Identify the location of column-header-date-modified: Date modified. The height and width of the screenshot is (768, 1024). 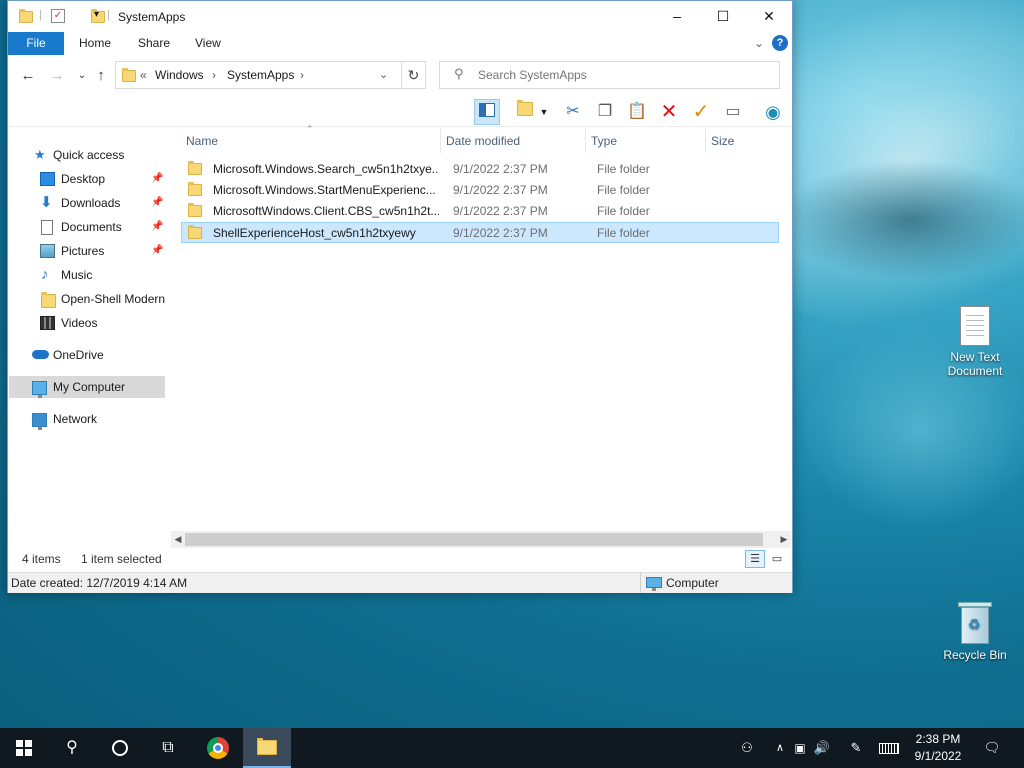
(514, 141).